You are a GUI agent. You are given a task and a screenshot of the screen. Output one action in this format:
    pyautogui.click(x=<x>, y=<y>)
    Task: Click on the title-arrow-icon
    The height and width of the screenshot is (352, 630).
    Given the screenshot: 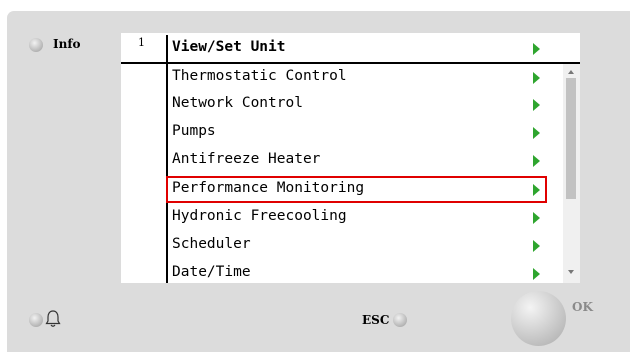 What is the action you would take?
    pyautogui.click(x=536, y=49)
    